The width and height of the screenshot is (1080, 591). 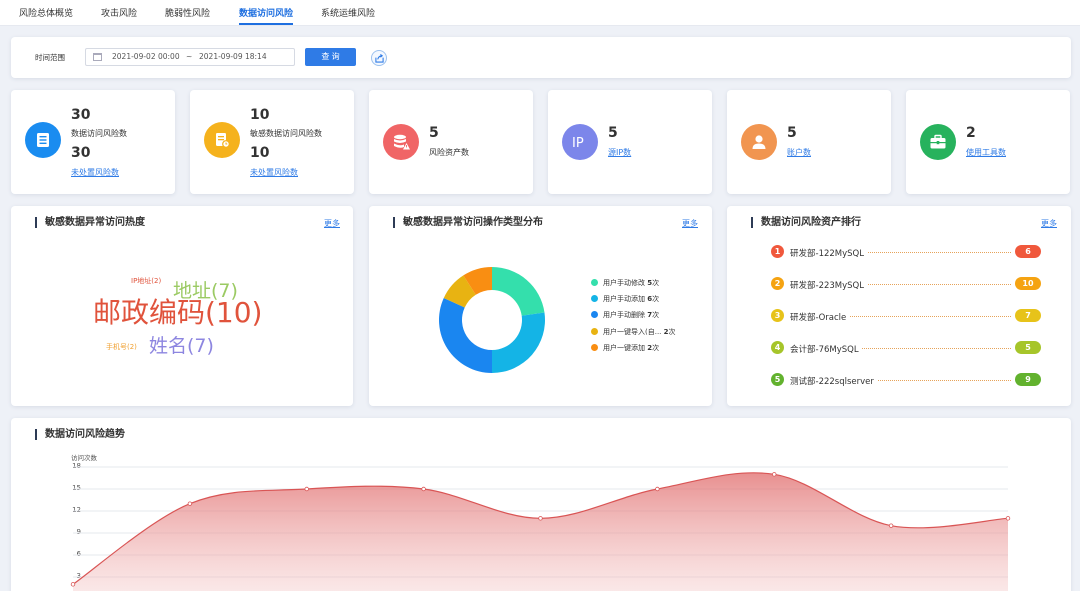 I want to click on time-range-label: 时间范围, so click(x=50, y=57).